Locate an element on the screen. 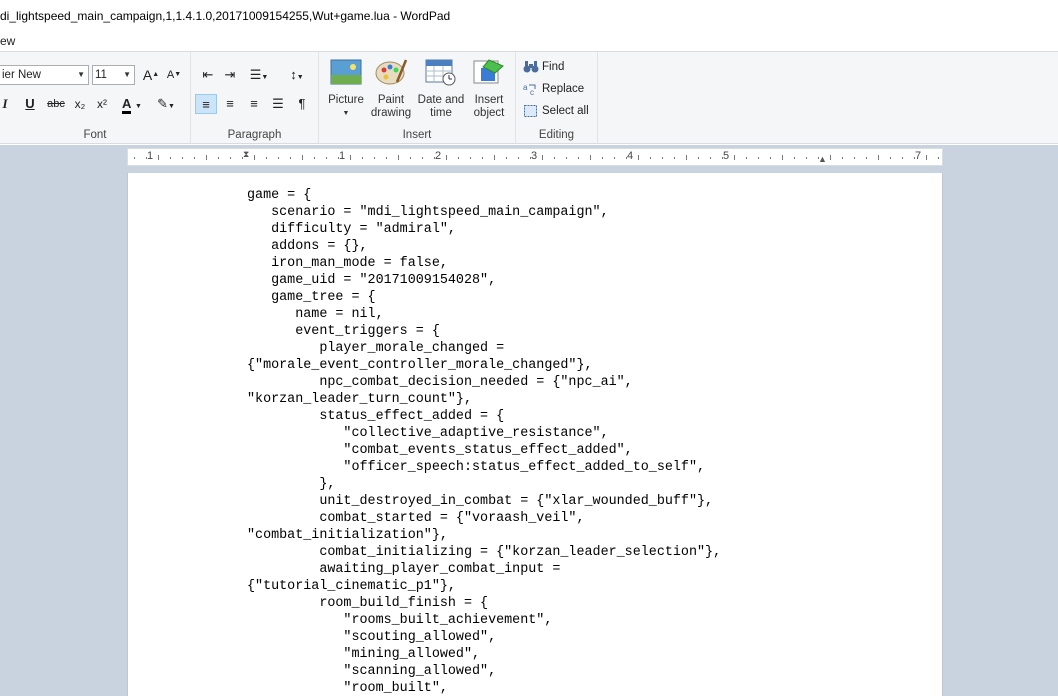  document-line: player_morale_changed = is located at coordinates (376, 348).